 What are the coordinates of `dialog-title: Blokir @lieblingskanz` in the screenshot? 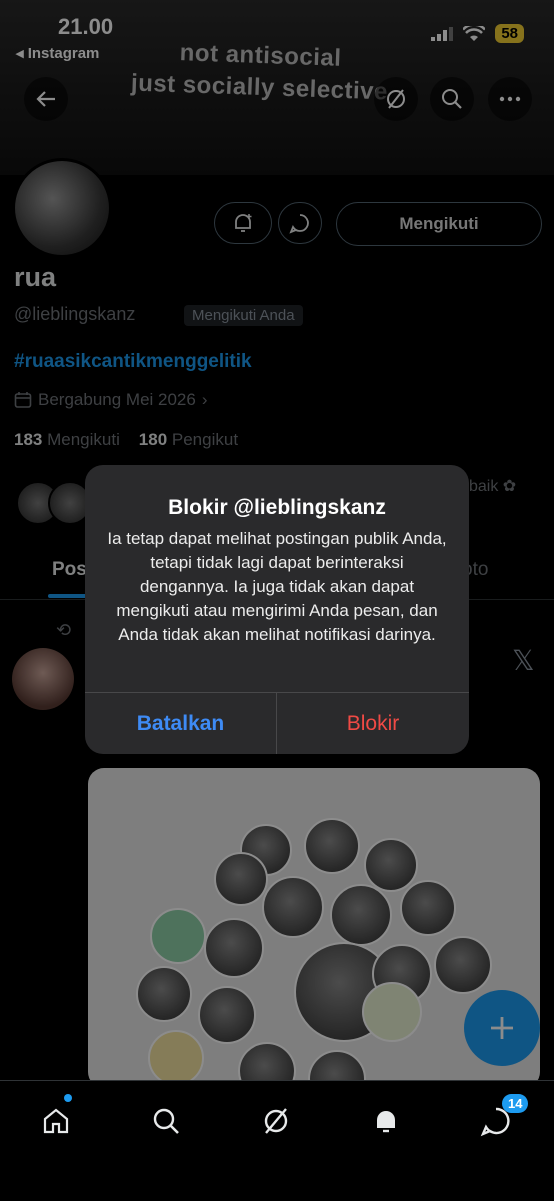 It's located at (277, 507).